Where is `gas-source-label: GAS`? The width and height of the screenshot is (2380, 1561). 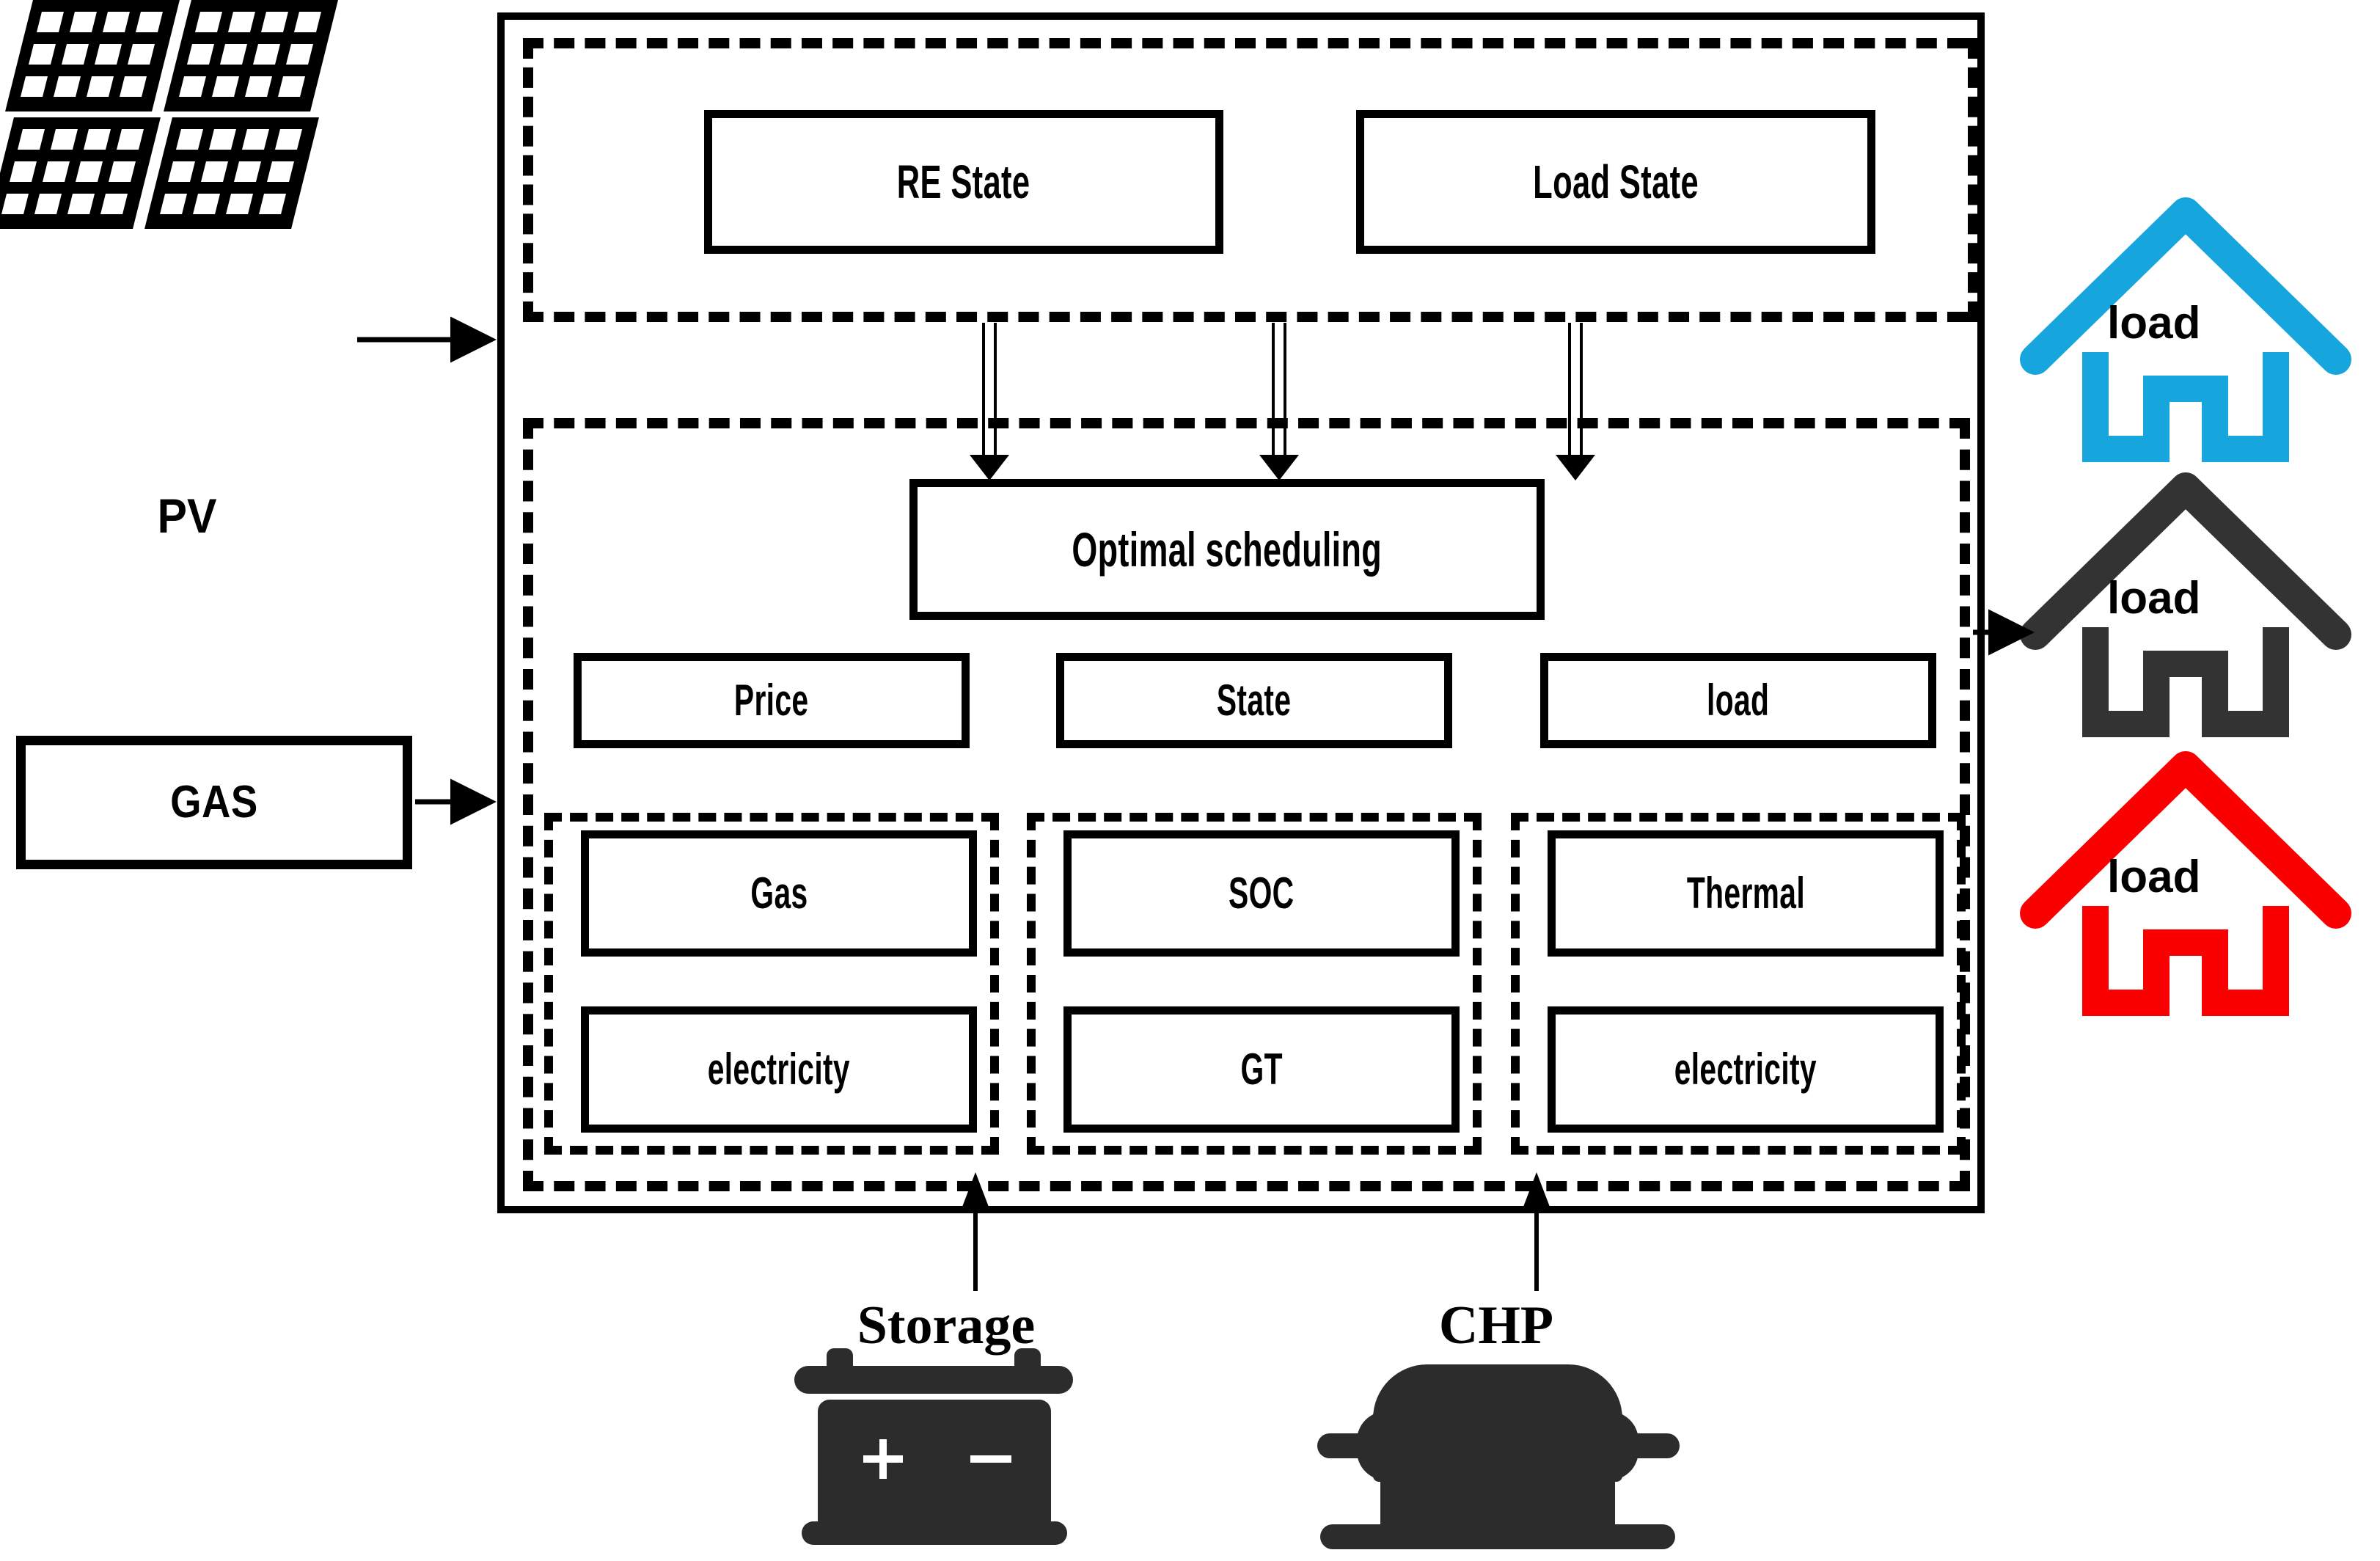 gas-source-label: GAS is located at coordinates (214, 802).